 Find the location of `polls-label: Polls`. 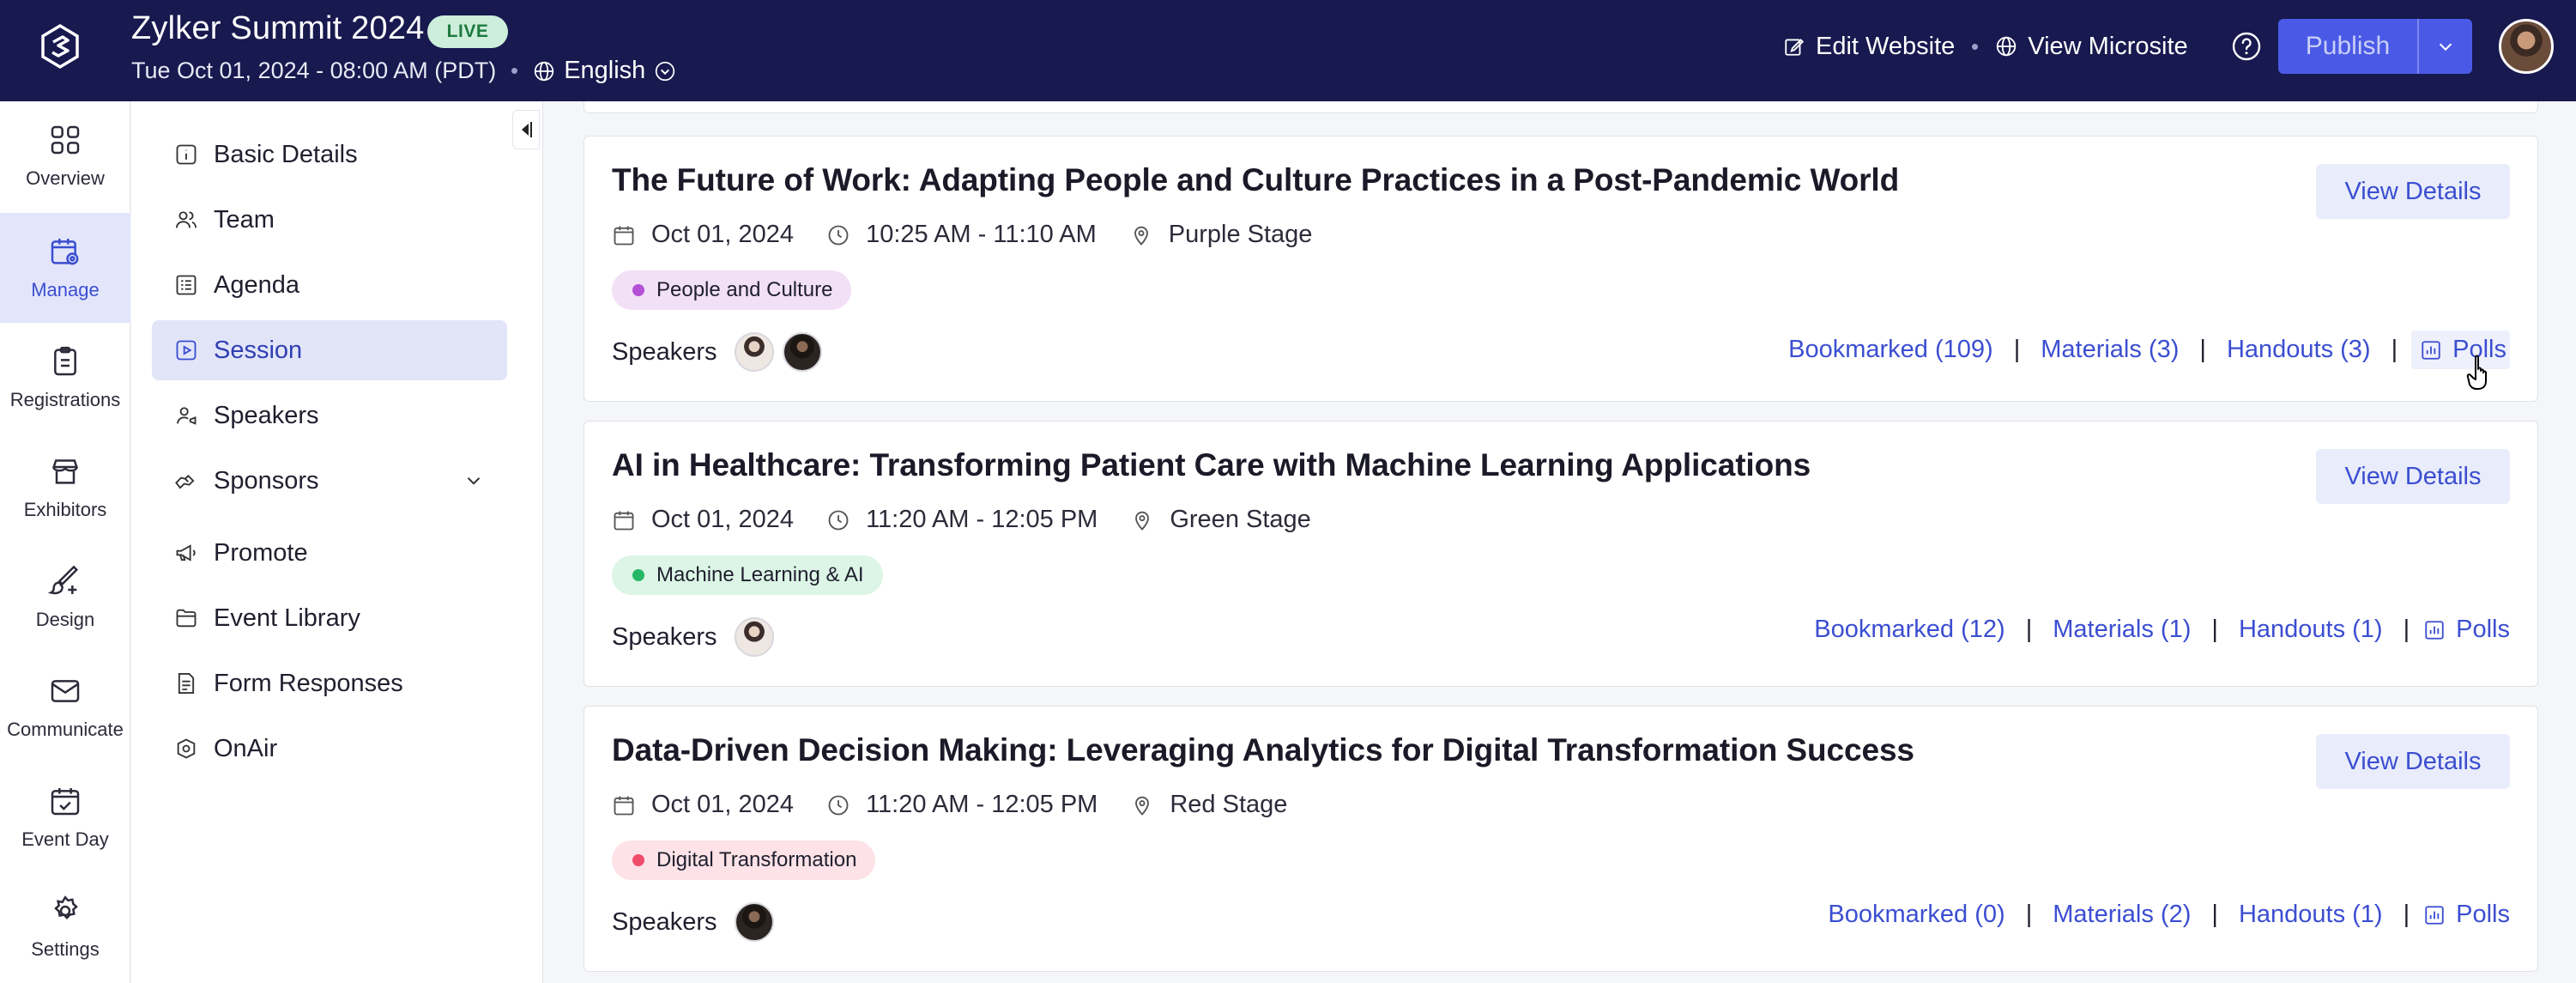

polls-label: Polls is located at coordinates (2483, 914).